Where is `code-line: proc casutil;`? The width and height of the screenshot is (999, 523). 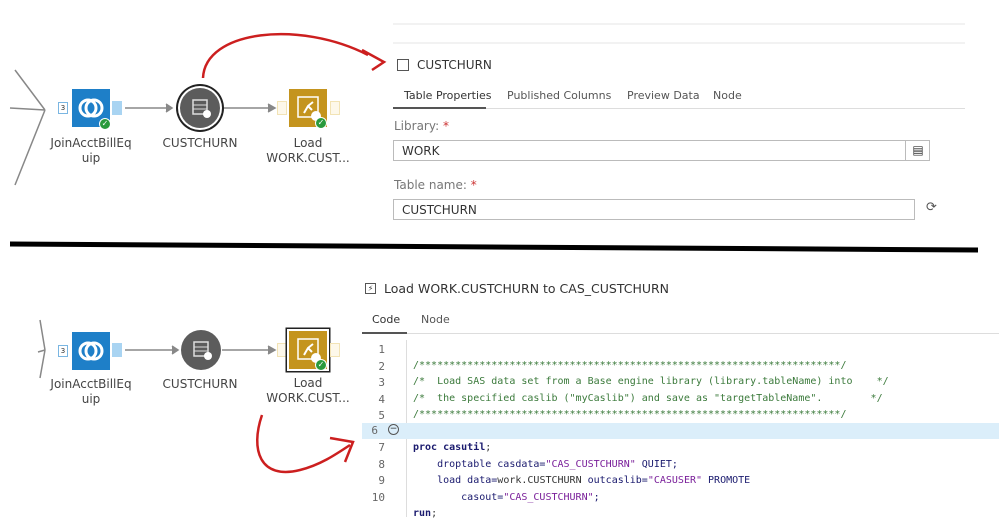
code-line: proc casutil; is located at coordinates (452, 447).